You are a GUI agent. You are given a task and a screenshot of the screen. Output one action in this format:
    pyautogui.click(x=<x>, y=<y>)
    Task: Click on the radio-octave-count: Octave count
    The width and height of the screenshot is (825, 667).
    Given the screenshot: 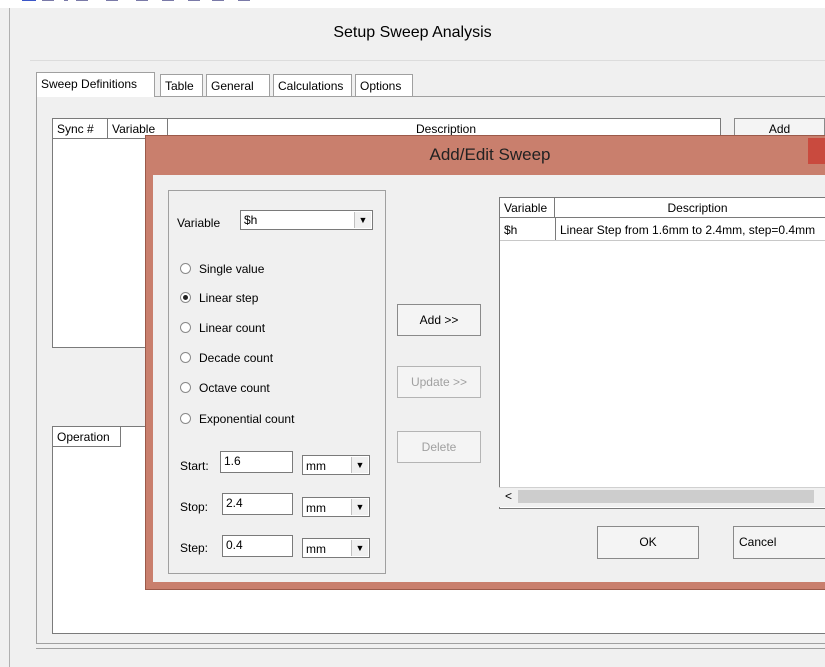 What is the action you would take?
    pyautogui.click(x=225, y=388)
    